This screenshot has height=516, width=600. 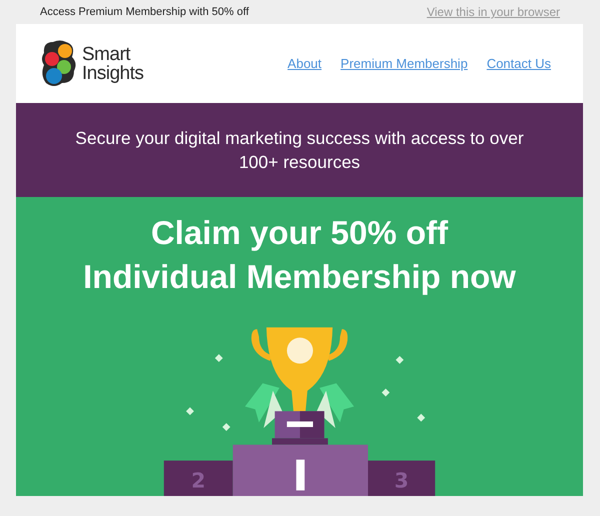 What do you see at coordinates (198, 480) in the screenshot?
I see `podium-number: 2` at bounding box center [198, 480].